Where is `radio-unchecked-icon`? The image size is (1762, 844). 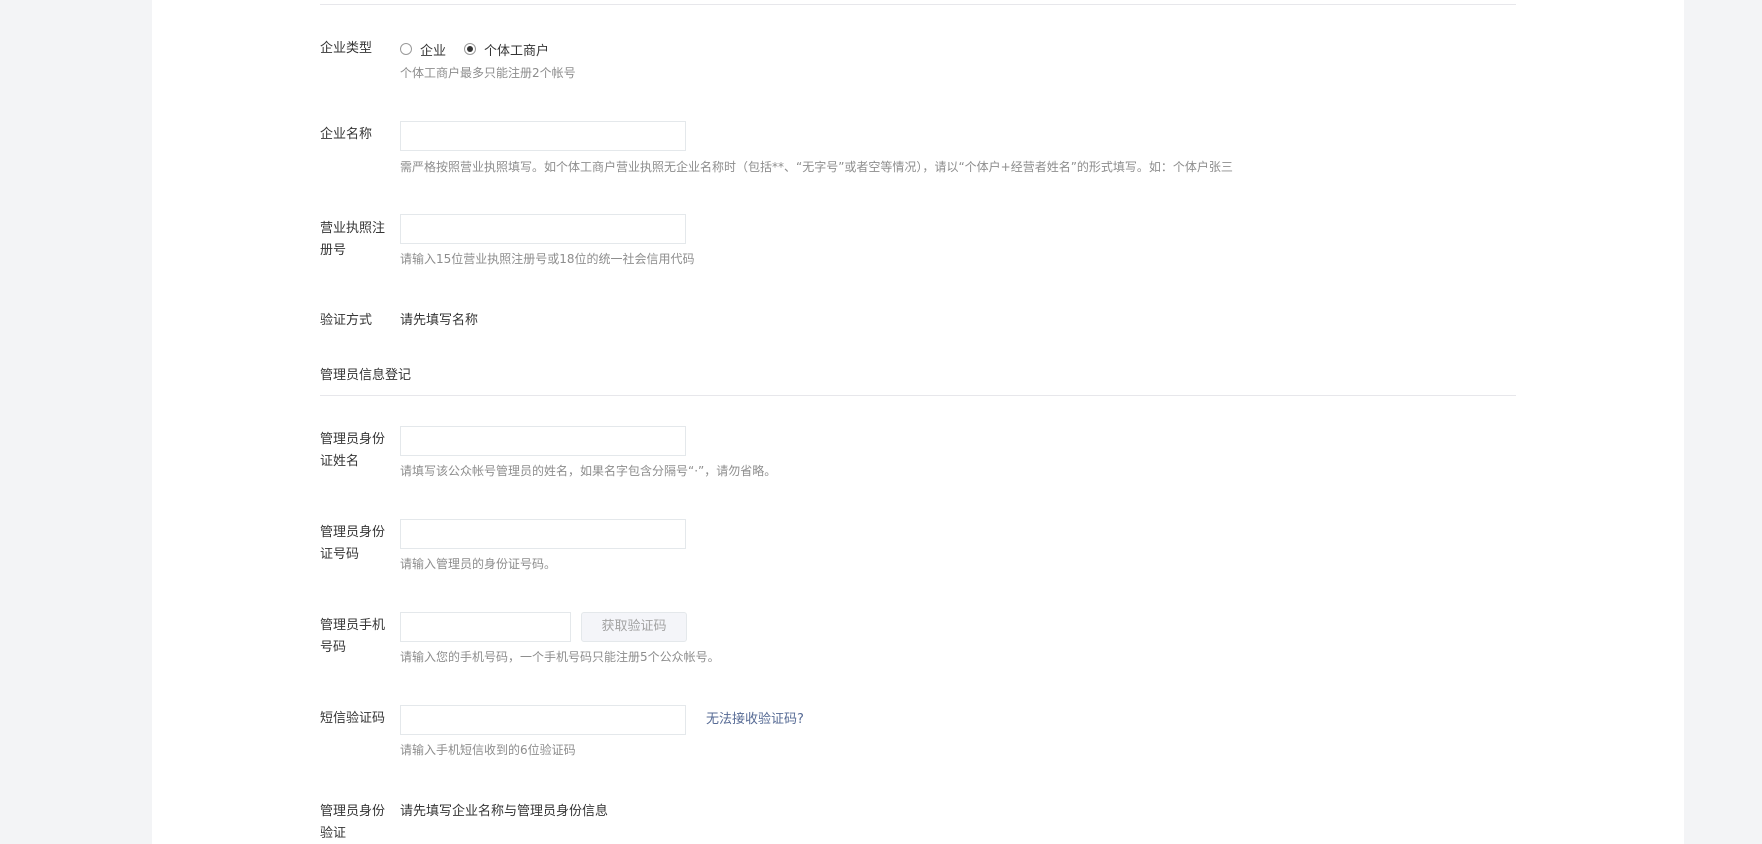
radio-unchecked-icon is located at coordinates (406, 49).